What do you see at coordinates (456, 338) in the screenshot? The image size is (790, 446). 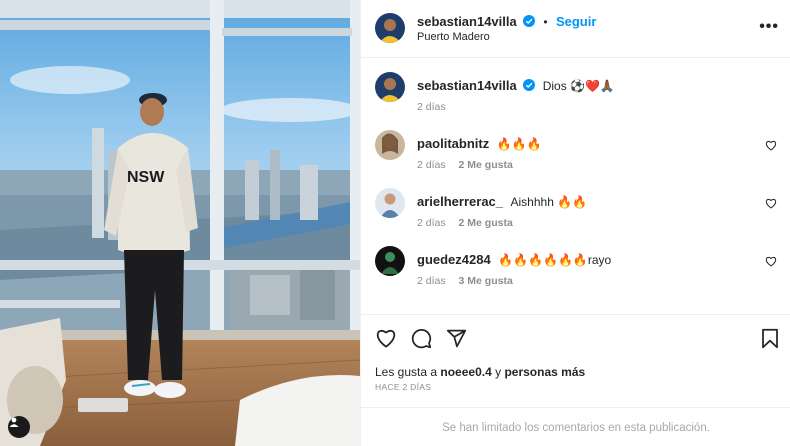 I see `paper-plane-icon` at bounding box center [456, 338].